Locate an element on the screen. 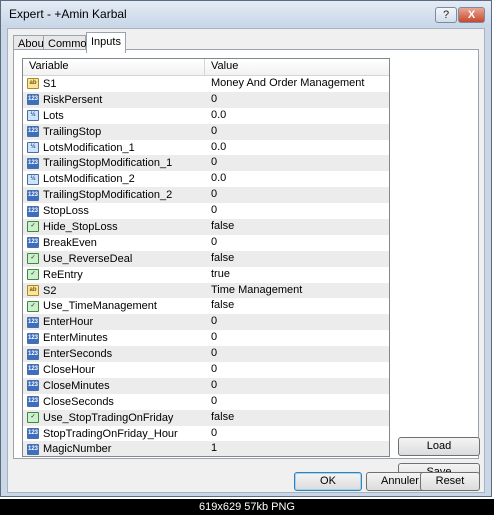  variable-cell: 123 EnterHour is located at coordinates (114, 322).